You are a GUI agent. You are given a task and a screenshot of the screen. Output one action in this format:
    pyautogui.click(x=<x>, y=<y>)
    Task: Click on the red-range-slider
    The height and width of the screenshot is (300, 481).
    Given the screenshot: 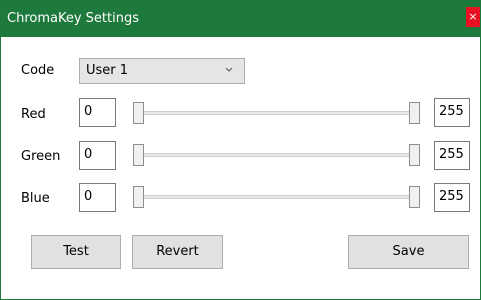 What is the action you would take?
    pyautogui.click(x=276, y=113)
    